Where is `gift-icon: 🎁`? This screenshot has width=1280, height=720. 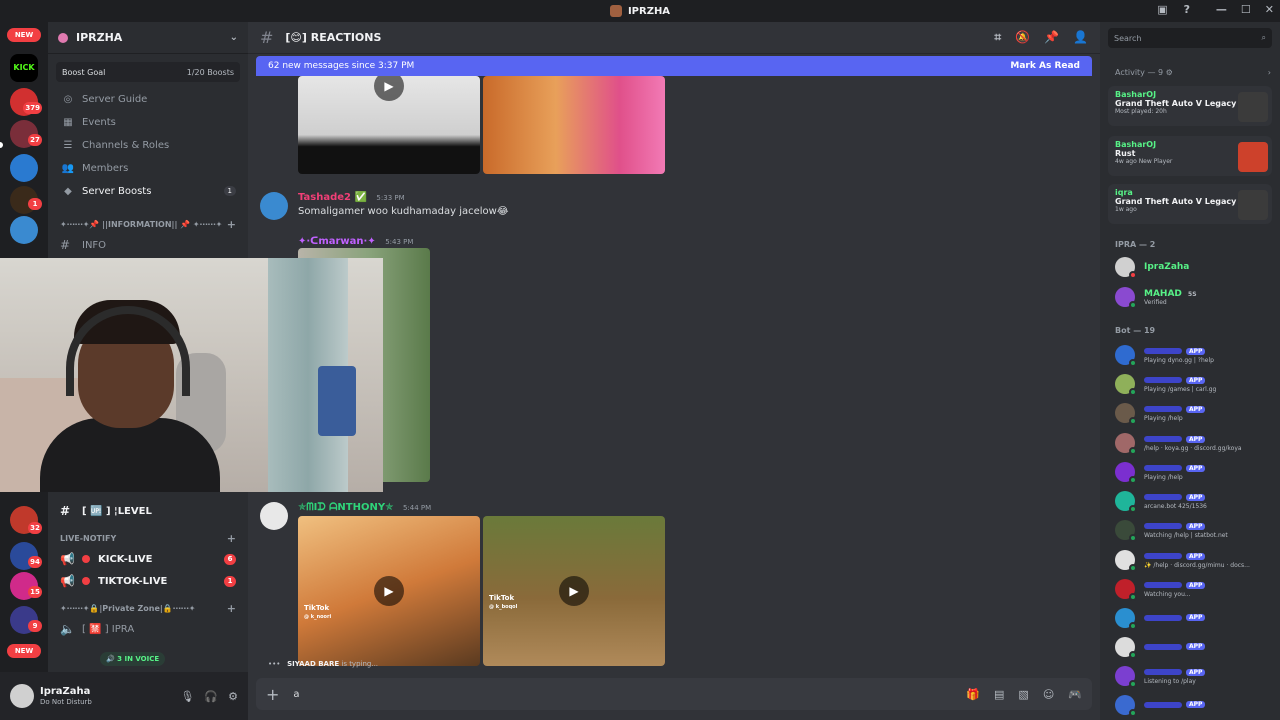 gift-icon: 🎁 is located at coordinates (973, 694).